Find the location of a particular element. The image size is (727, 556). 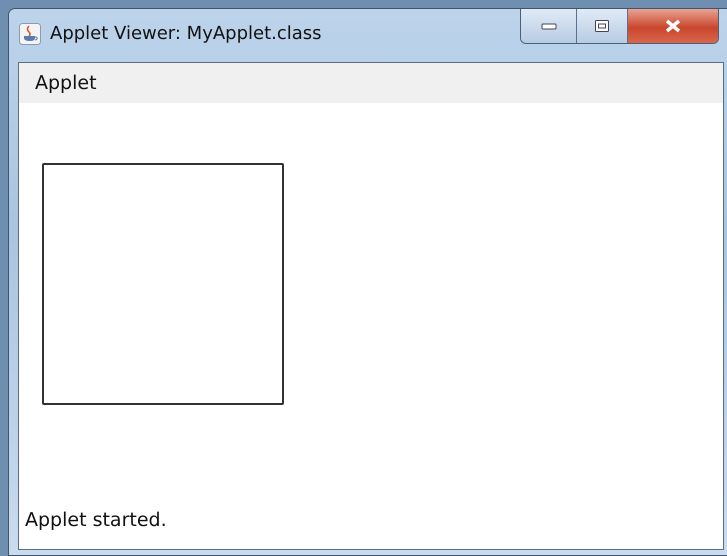

status-text: Applet started. is located at coordinates (96, 520).